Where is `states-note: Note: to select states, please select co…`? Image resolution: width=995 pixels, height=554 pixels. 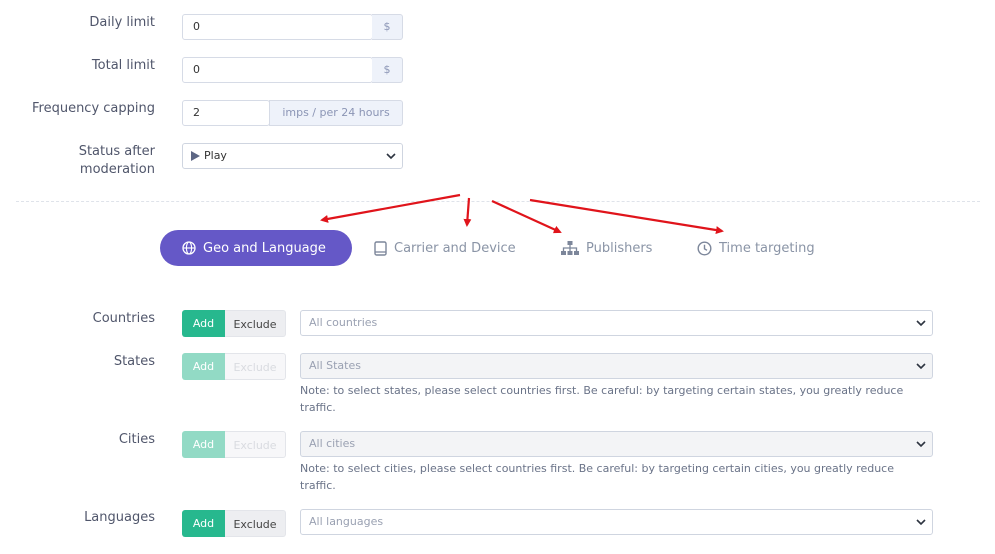 states-note: Note: to select states, please select co… is located at coordinates (602, 399).